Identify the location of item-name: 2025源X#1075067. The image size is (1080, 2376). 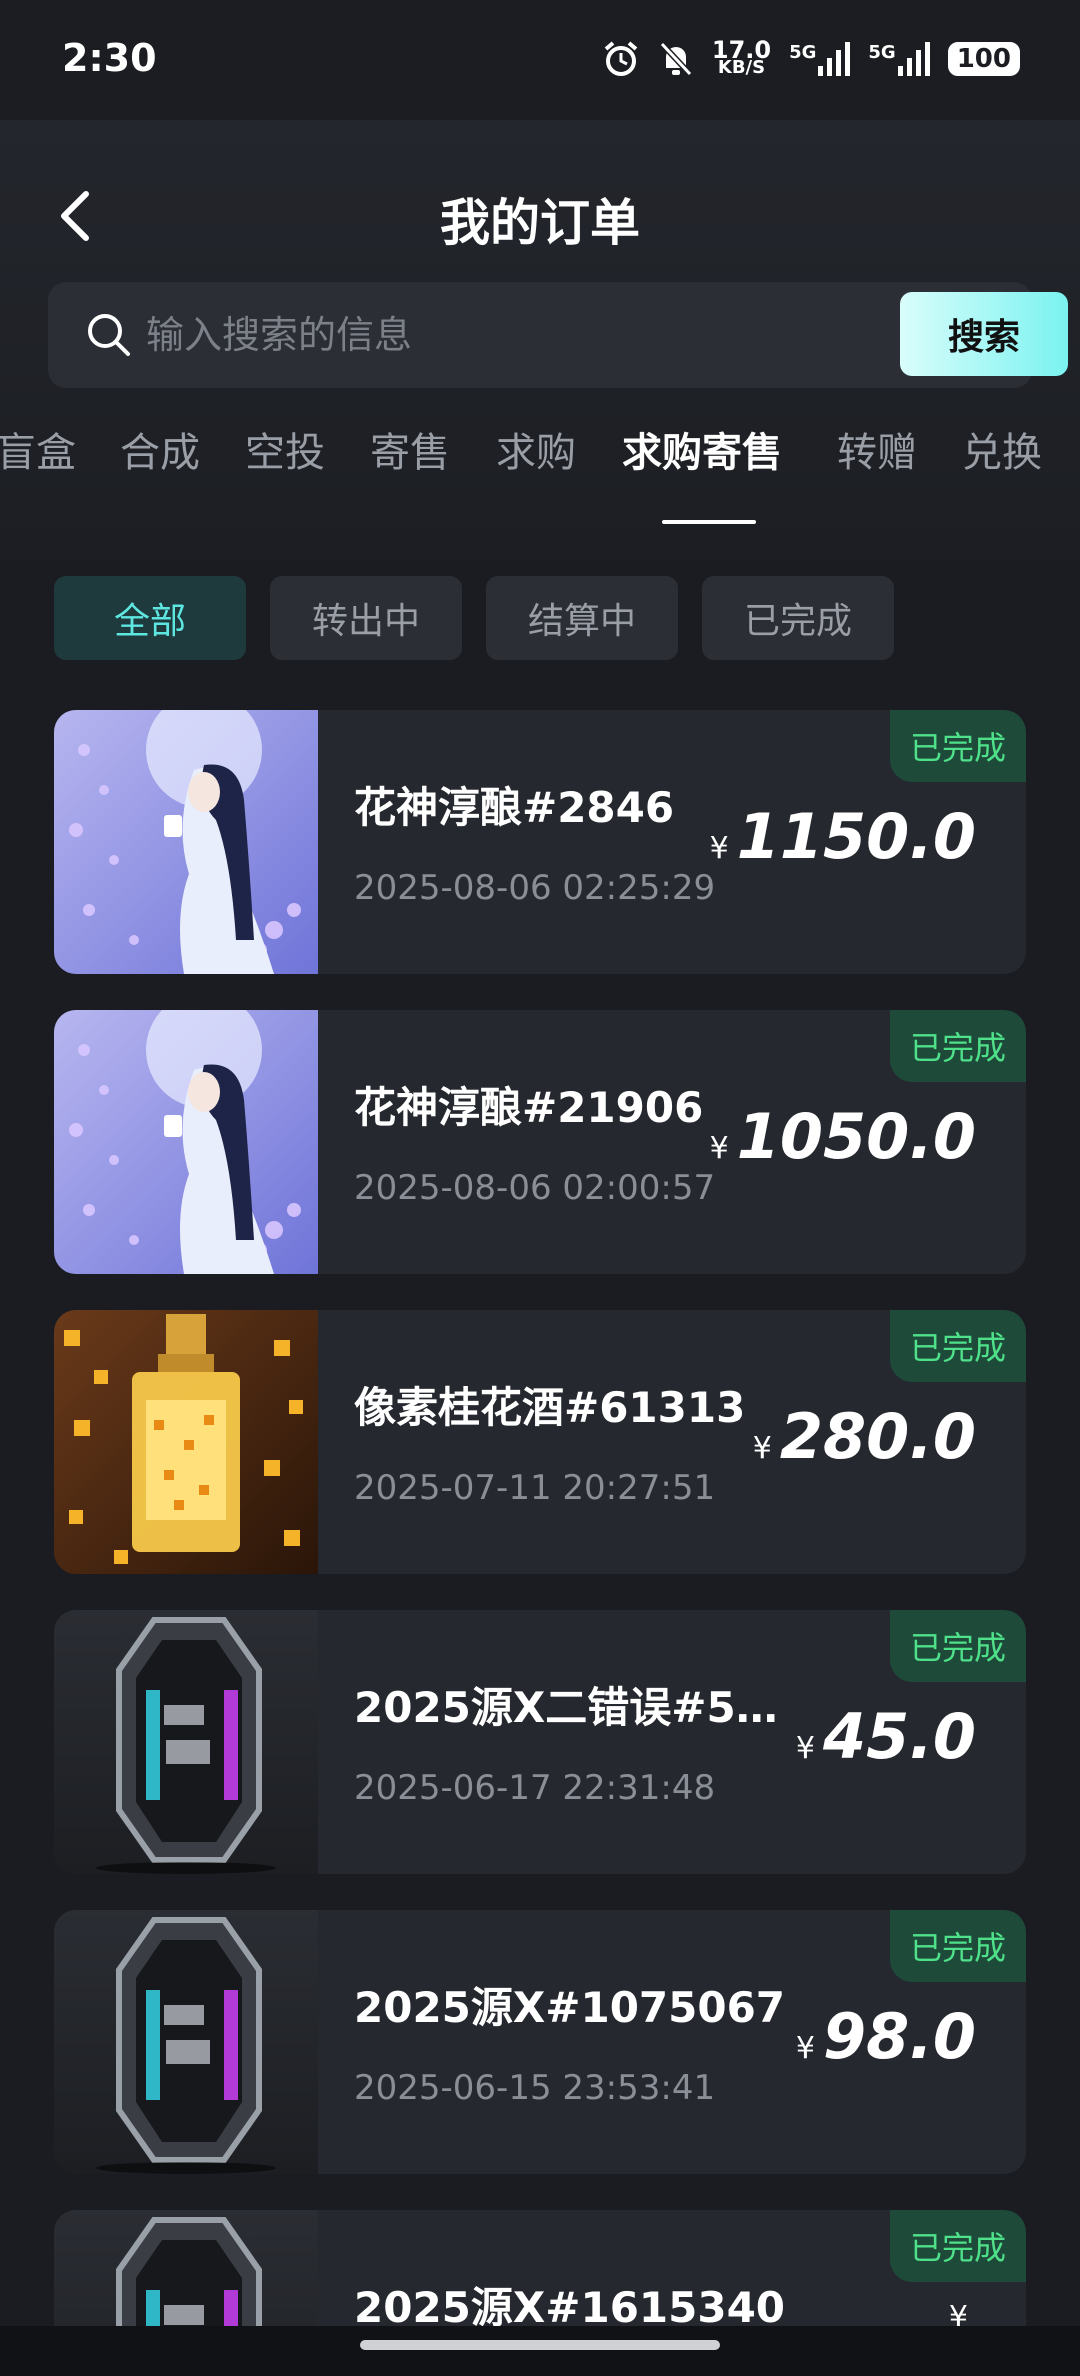
(570, 2007).